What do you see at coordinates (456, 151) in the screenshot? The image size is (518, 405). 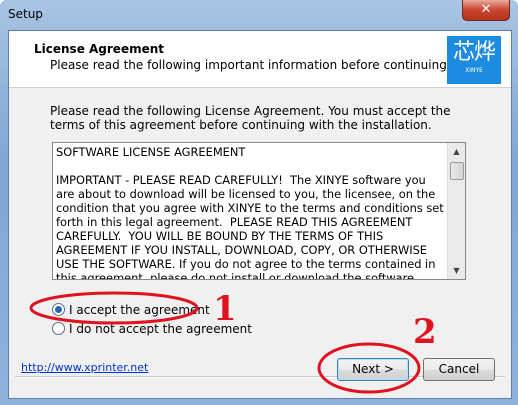 I see `scroll-up-arrow-icon: ▲` at bounding box center [456, 151].